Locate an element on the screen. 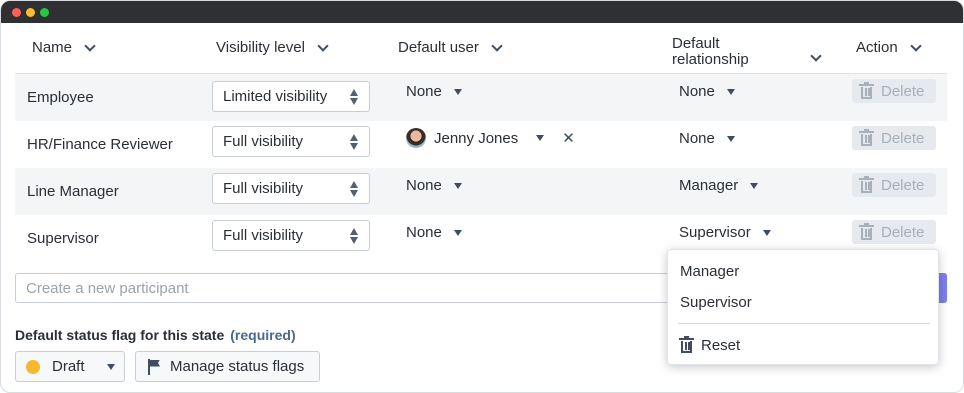  relationship-dropdown: Manager is located at coordinates (719, 185).